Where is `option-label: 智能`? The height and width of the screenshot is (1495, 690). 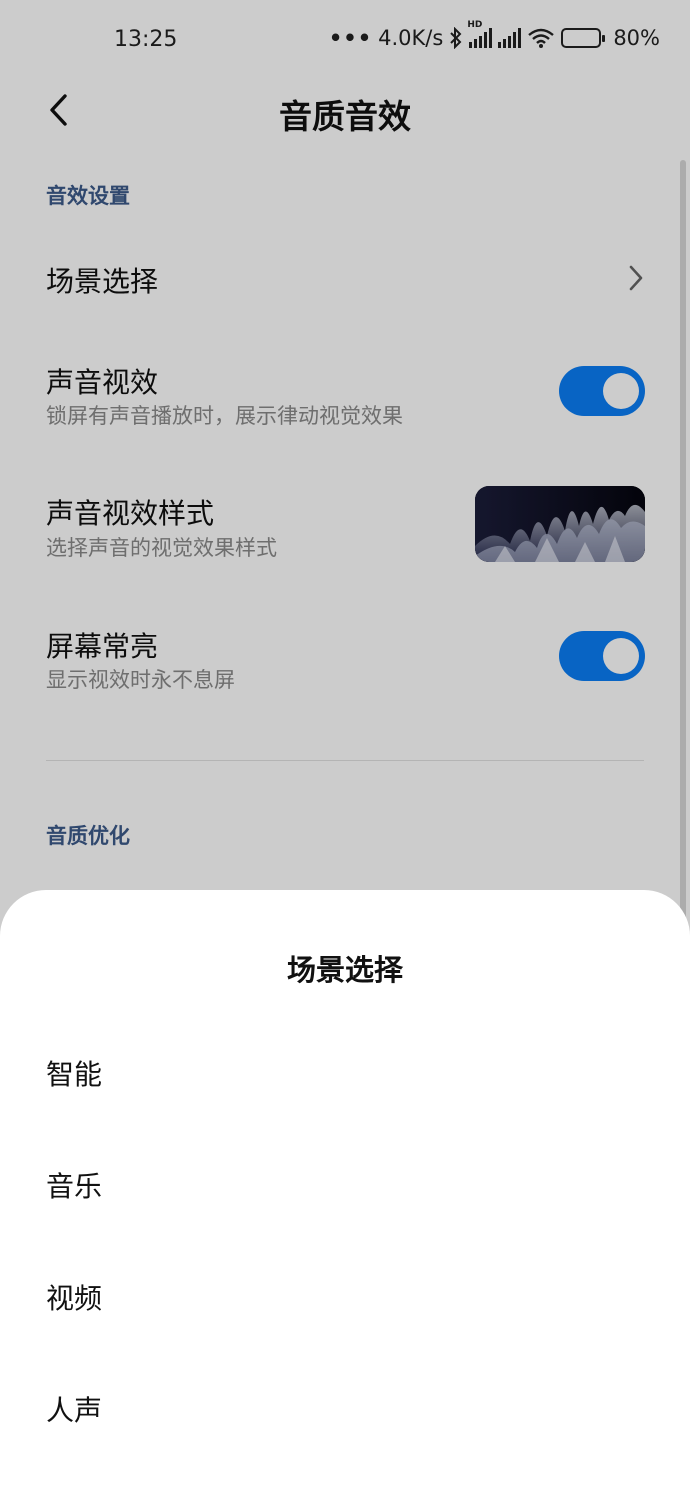
option-label: 智能 is located at coordinates (74, 1074).